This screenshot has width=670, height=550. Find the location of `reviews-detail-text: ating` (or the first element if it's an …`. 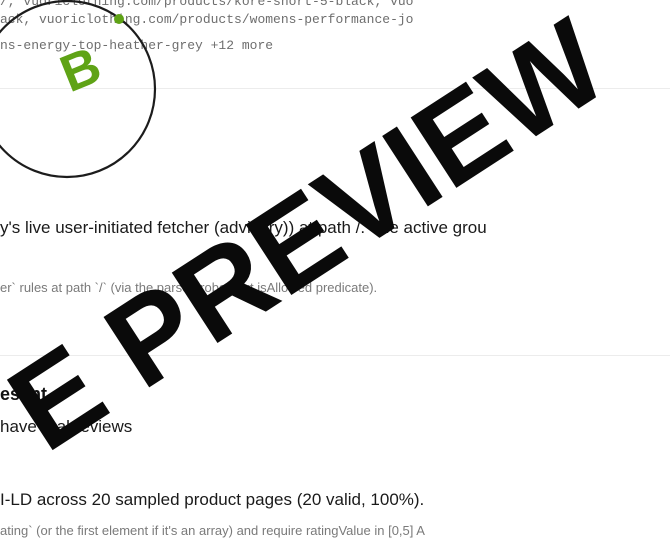

reviews-detail-text: ating` (or the first element if it's an … is located at coordinates (212, 530).